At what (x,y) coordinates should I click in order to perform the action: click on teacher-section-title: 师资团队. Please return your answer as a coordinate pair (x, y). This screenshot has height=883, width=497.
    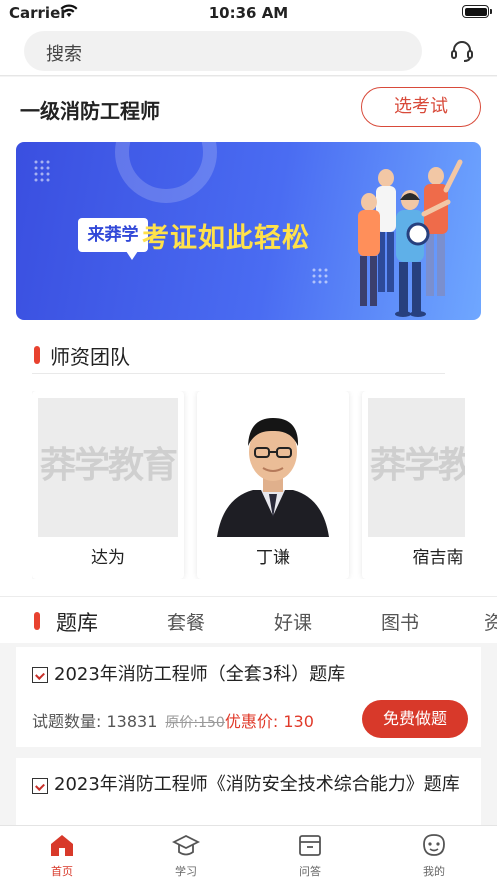
    Looking at the image, I should click on (90, 357).